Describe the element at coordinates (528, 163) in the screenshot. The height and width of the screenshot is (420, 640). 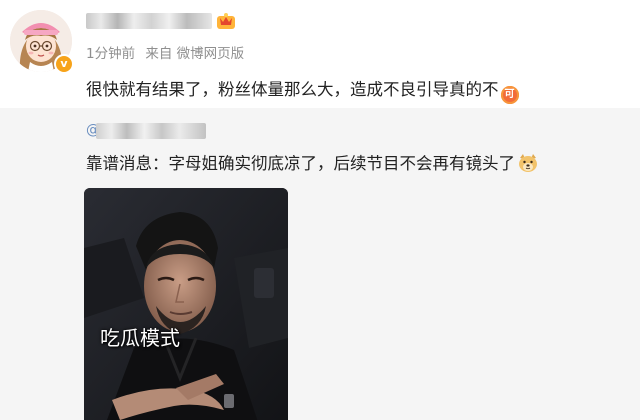
I see `doge-emoji-icon` at that location.